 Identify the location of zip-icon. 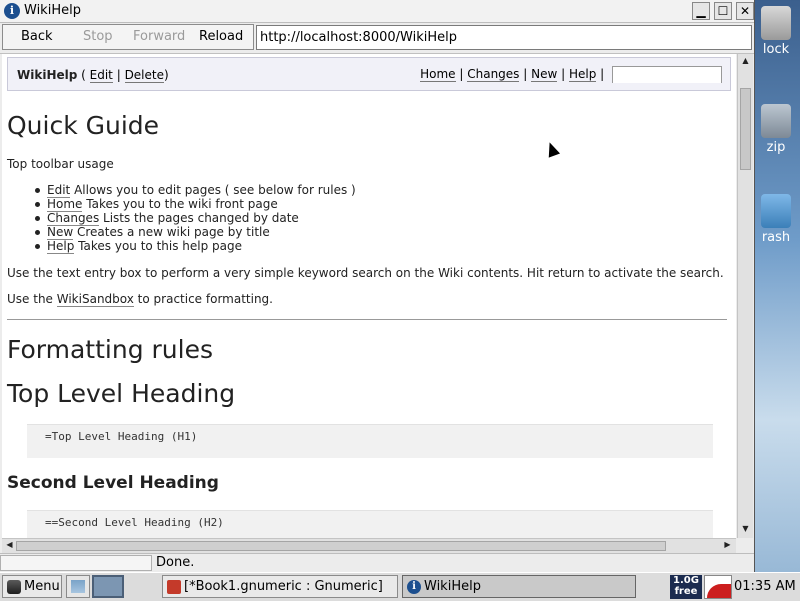
(776, 121).